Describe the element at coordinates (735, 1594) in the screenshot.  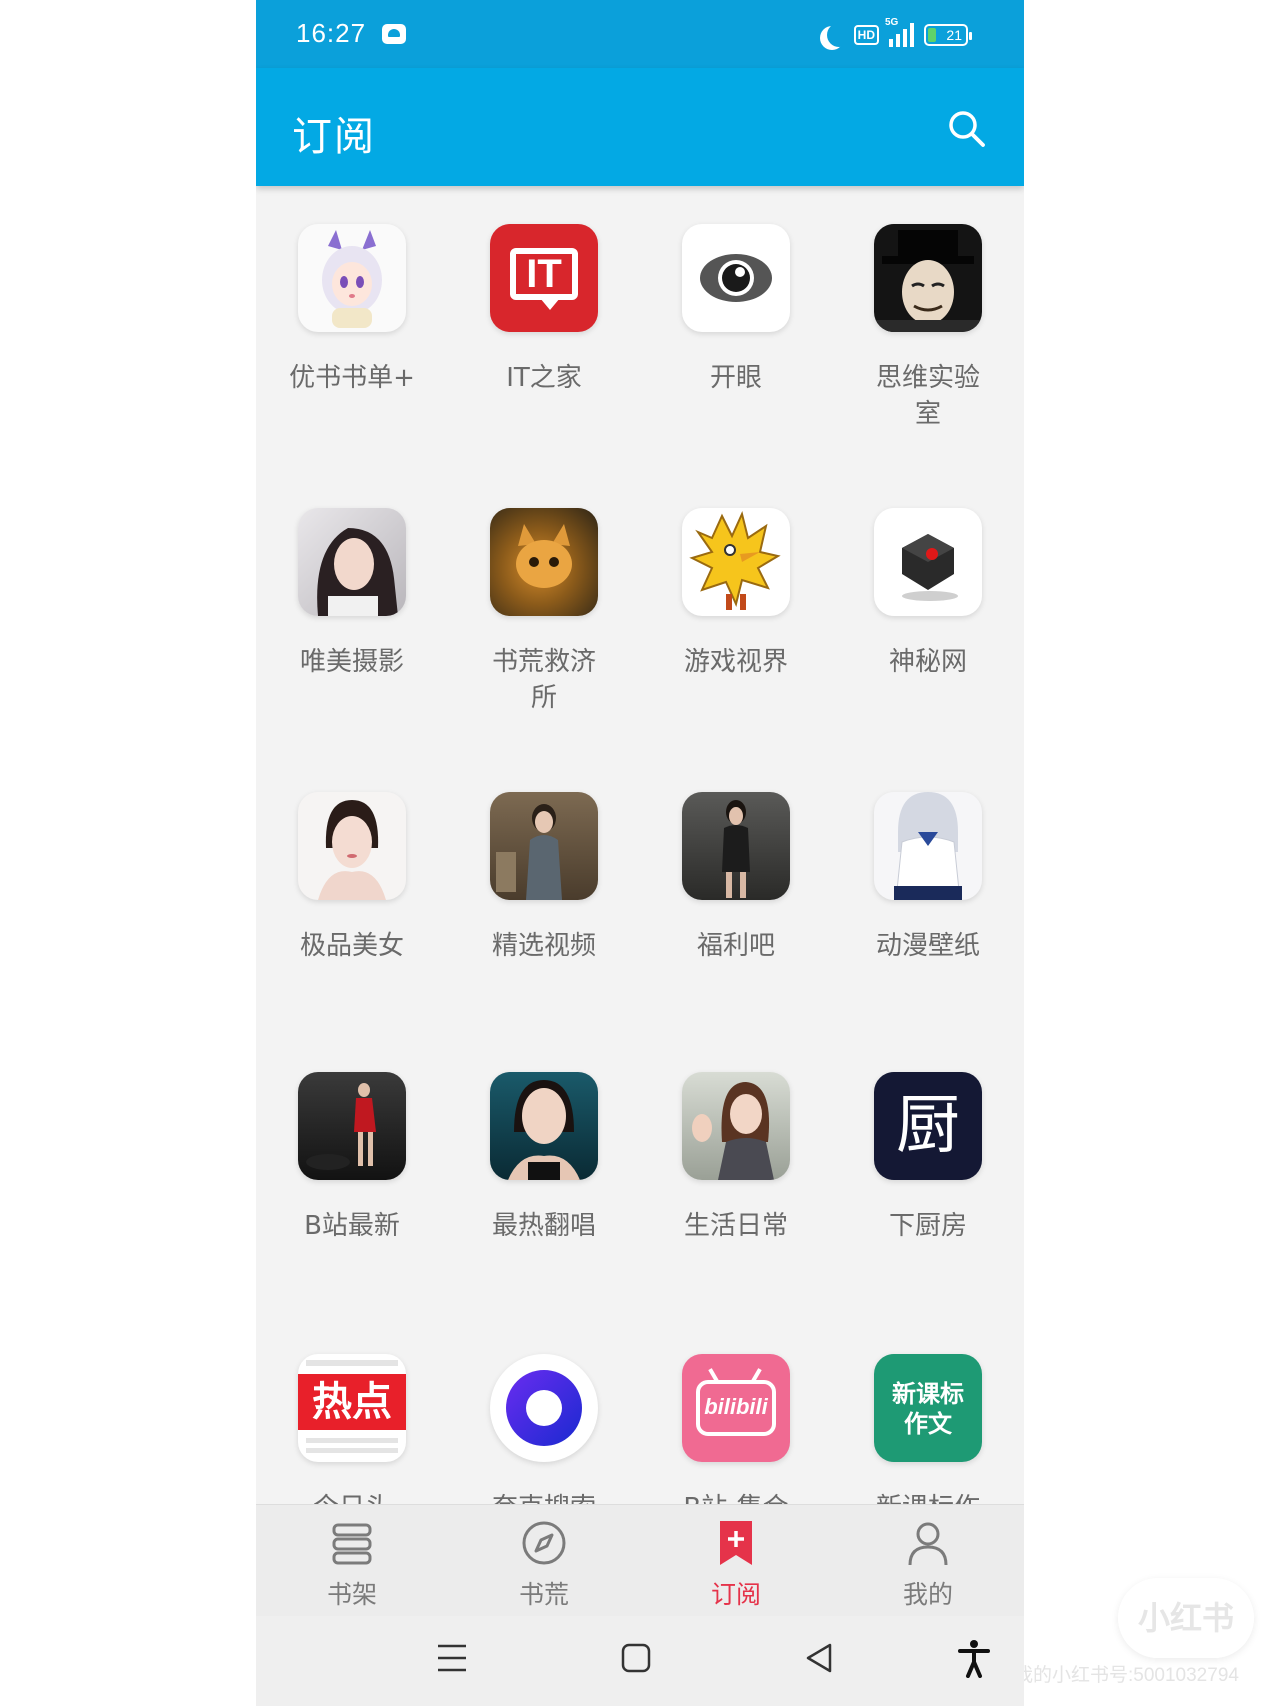
I see `tab-label: 订阅` at that location.